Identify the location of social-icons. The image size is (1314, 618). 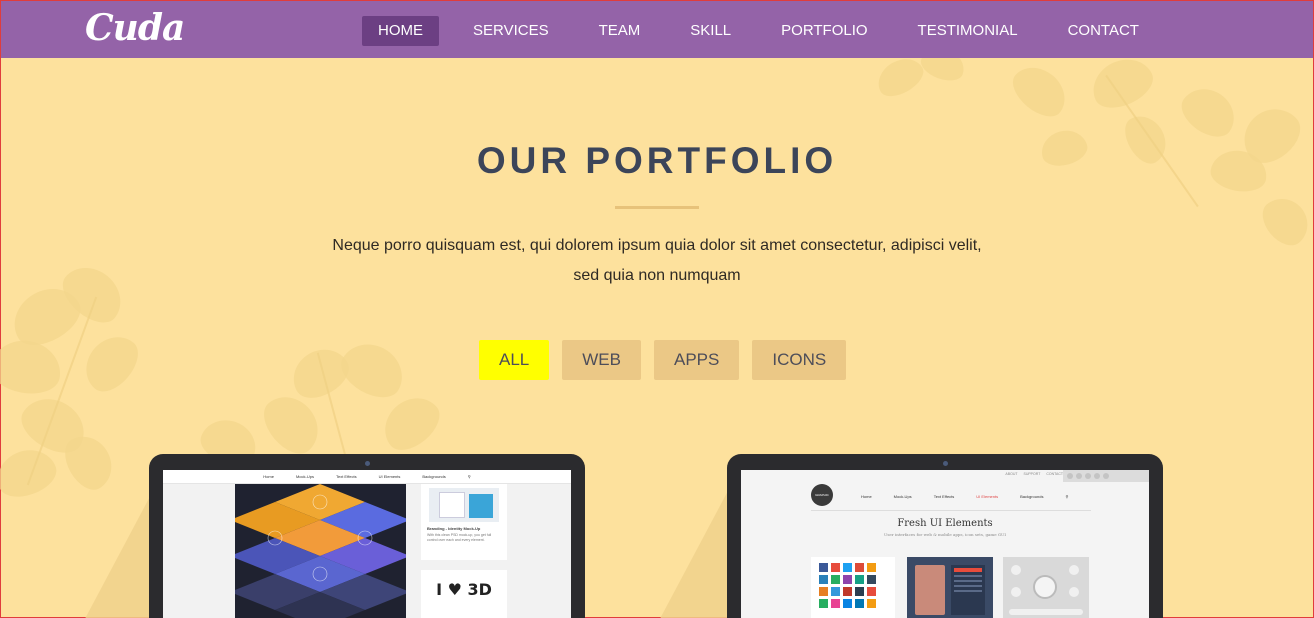
(1106, 476).